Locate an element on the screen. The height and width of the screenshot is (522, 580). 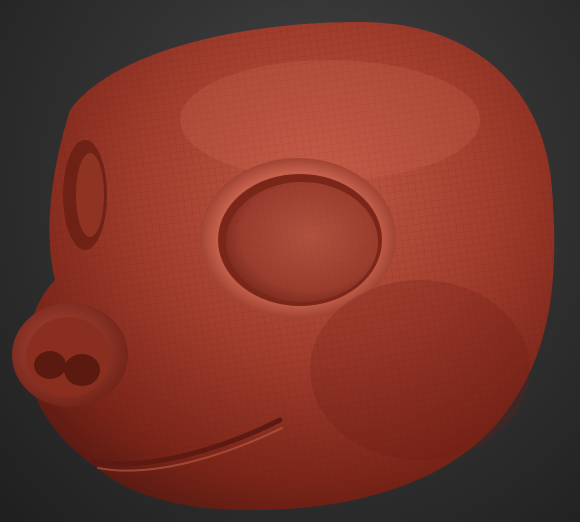
left-nostril is located at coordinates (50, 365).